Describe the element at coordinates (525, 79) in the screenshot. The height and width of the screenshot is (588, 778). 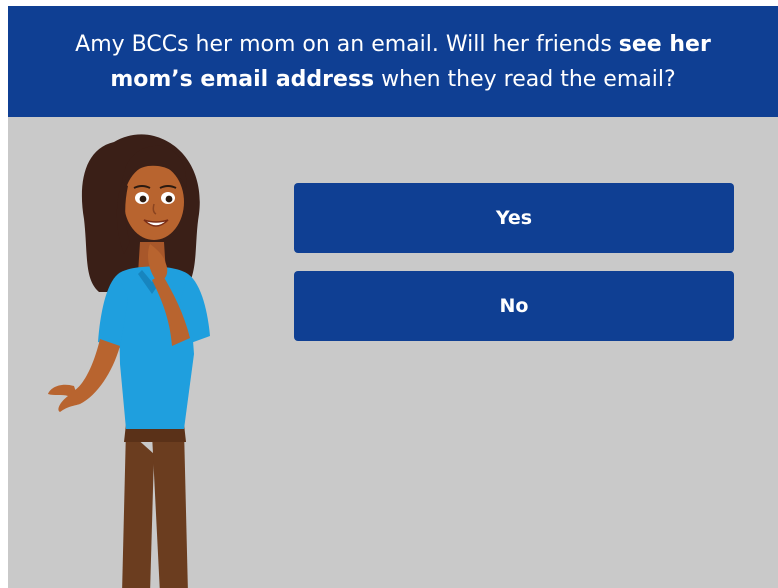
I see `question-text-2: when they read the email?` at that location.